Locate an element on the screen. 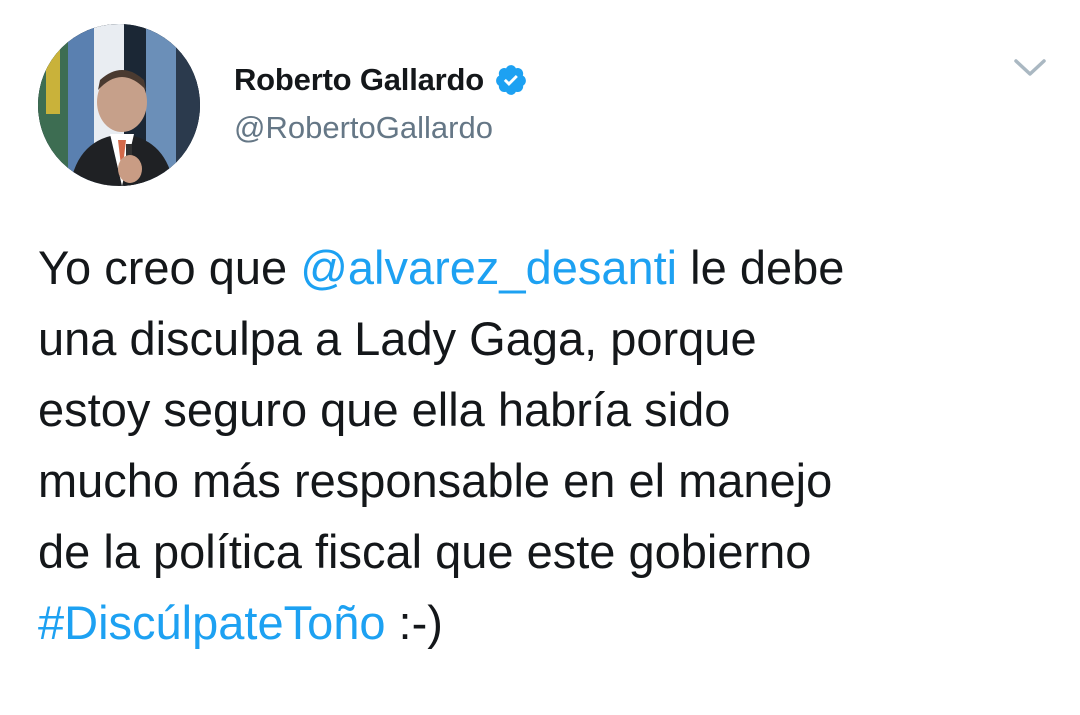  tweet-line: una disculpa a Lady Gaga, porque is located at coordinates (397, 338).